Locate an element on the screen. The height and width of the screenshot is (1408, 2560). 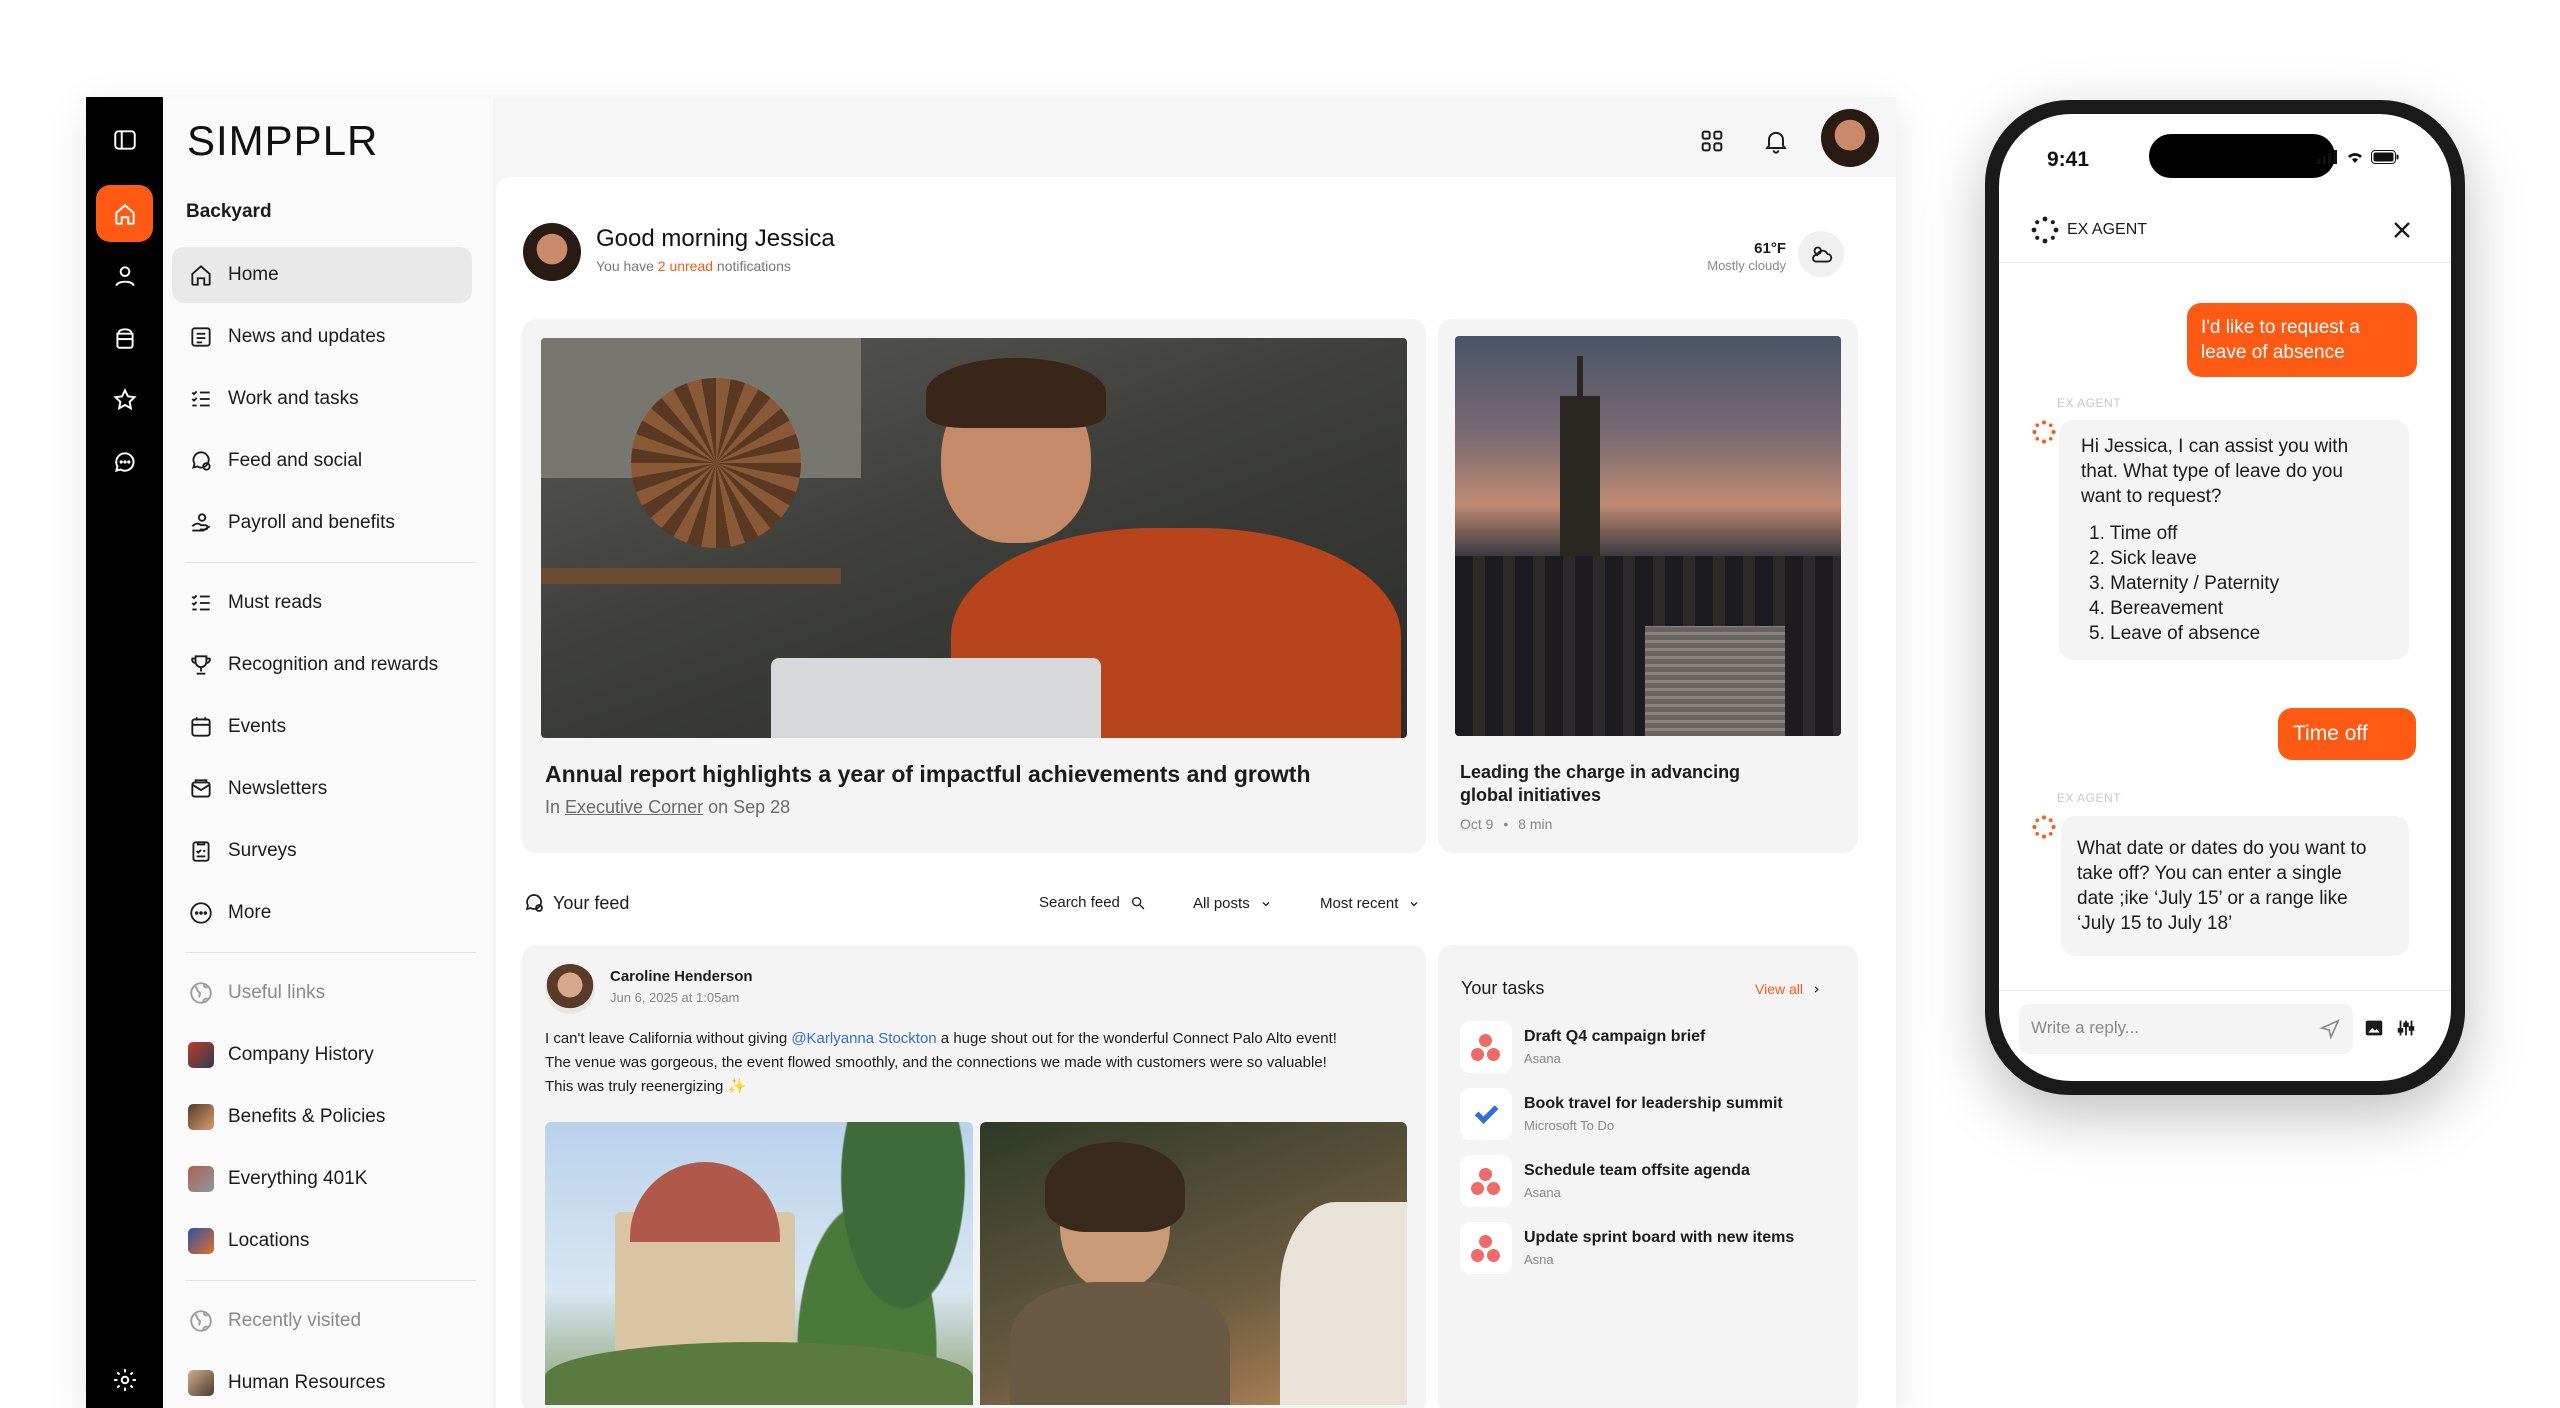
secondary-article-image is located at coordinates (1648, 536).